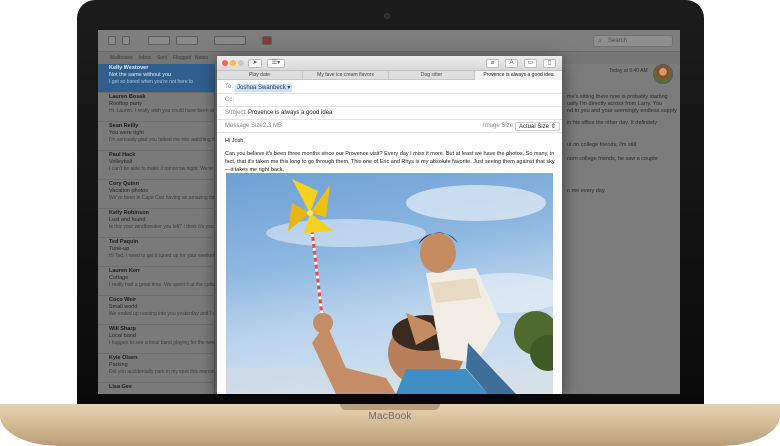 This screenshot has height=446, width=780. Describe the element at coordinates (140, 75) in the screenshot. I see `message-subject: Not the same without you` at that location.